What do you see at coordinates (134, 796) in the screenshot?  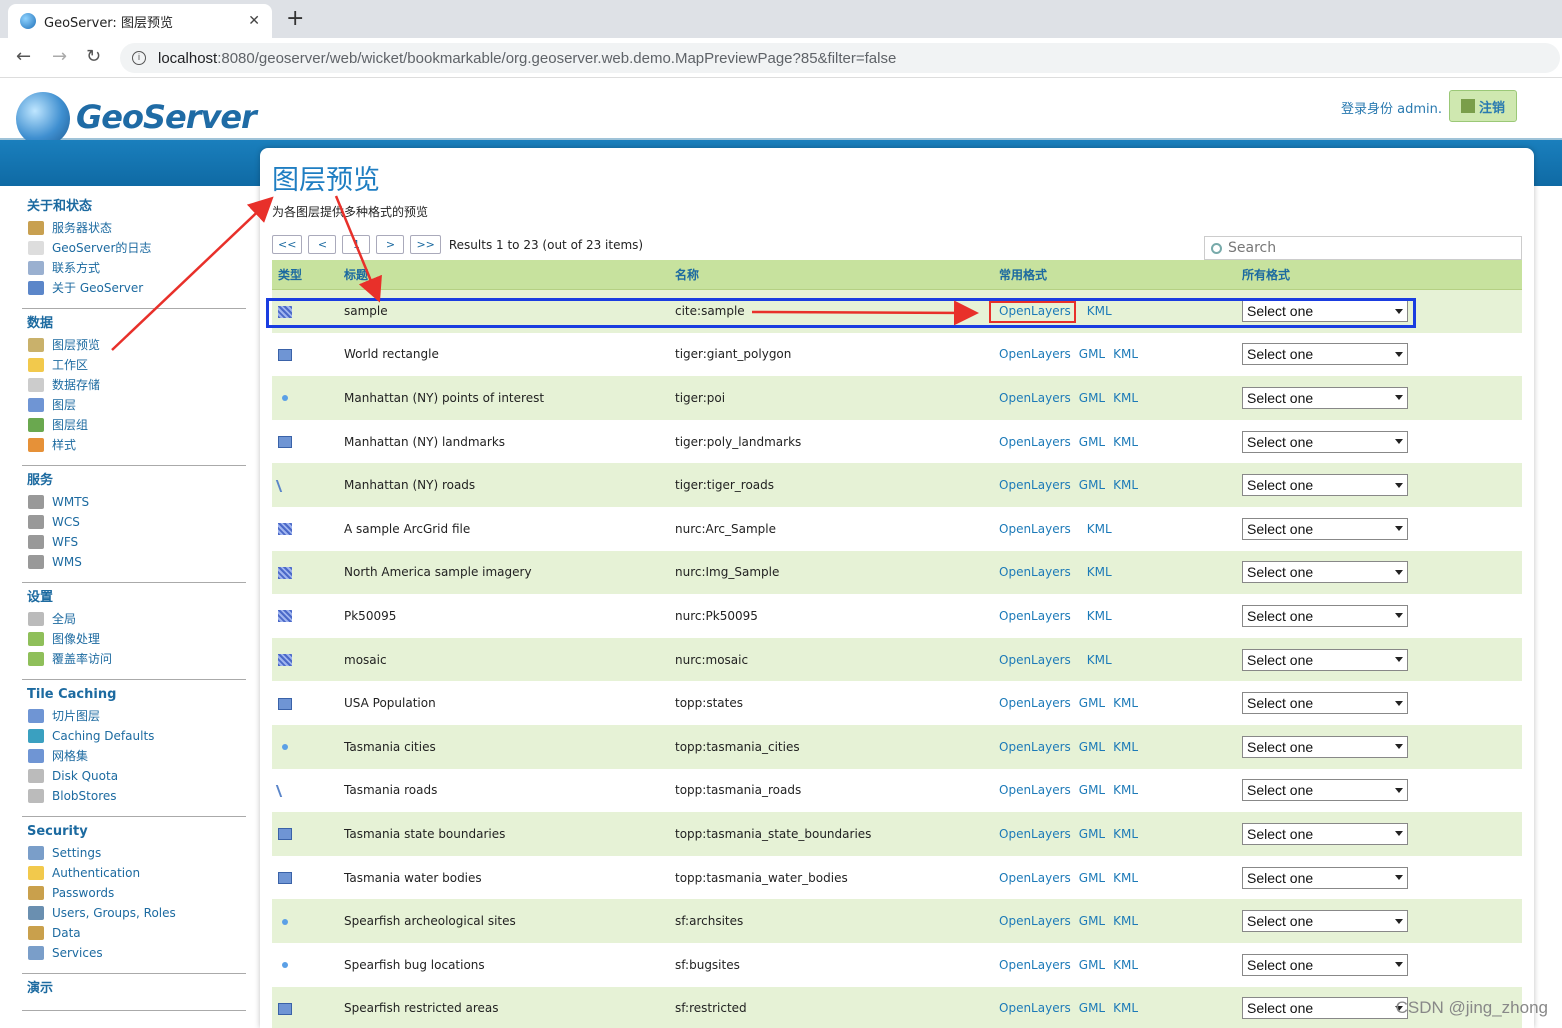 I see `sidebar-item: BlobStores` at bounding box center [134, 796].